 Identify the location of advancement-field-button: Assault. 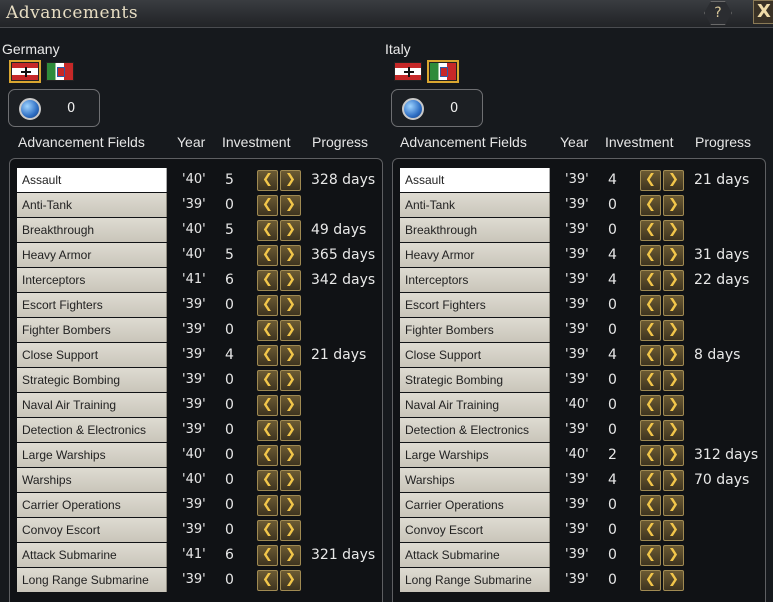
(92, 180).